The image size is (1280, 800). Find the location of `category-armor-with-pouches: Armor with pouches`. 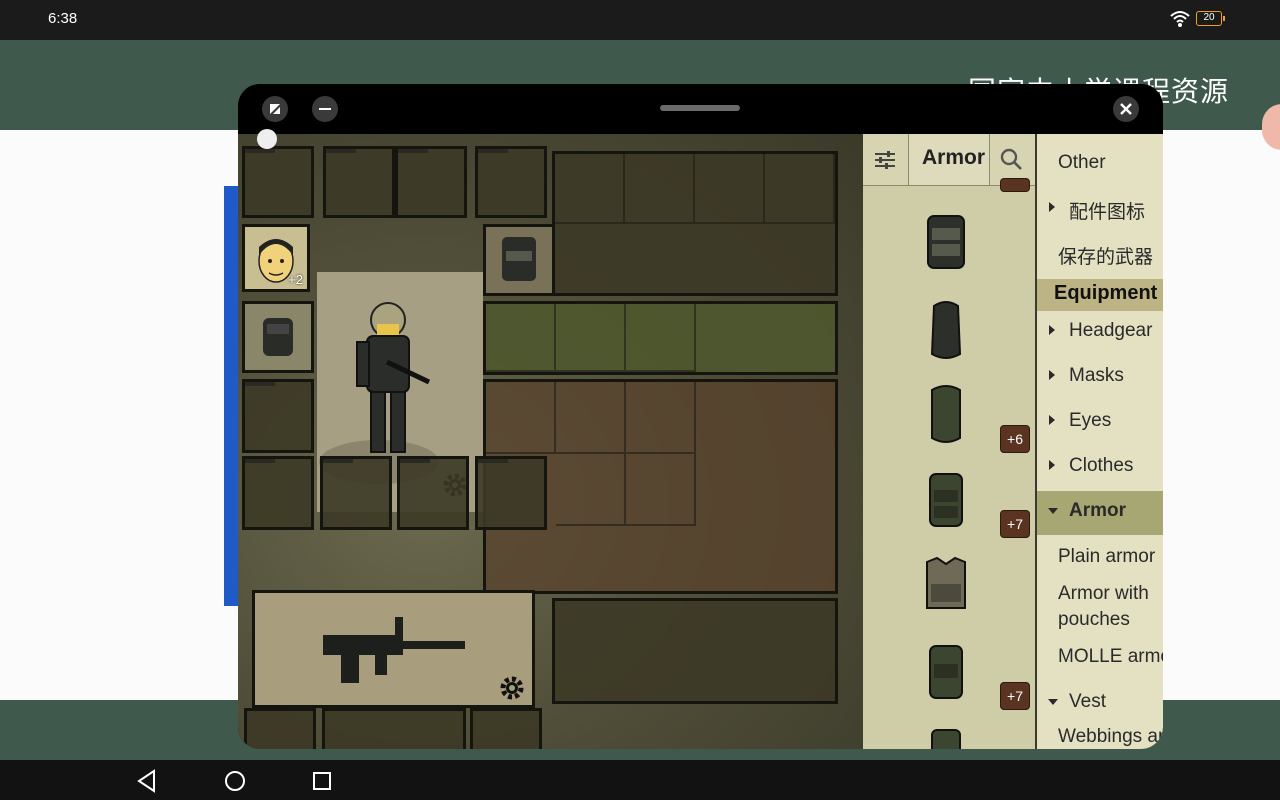

category-armor-with-pouches: Armor with pouches is located at coordinates (1100, 610).